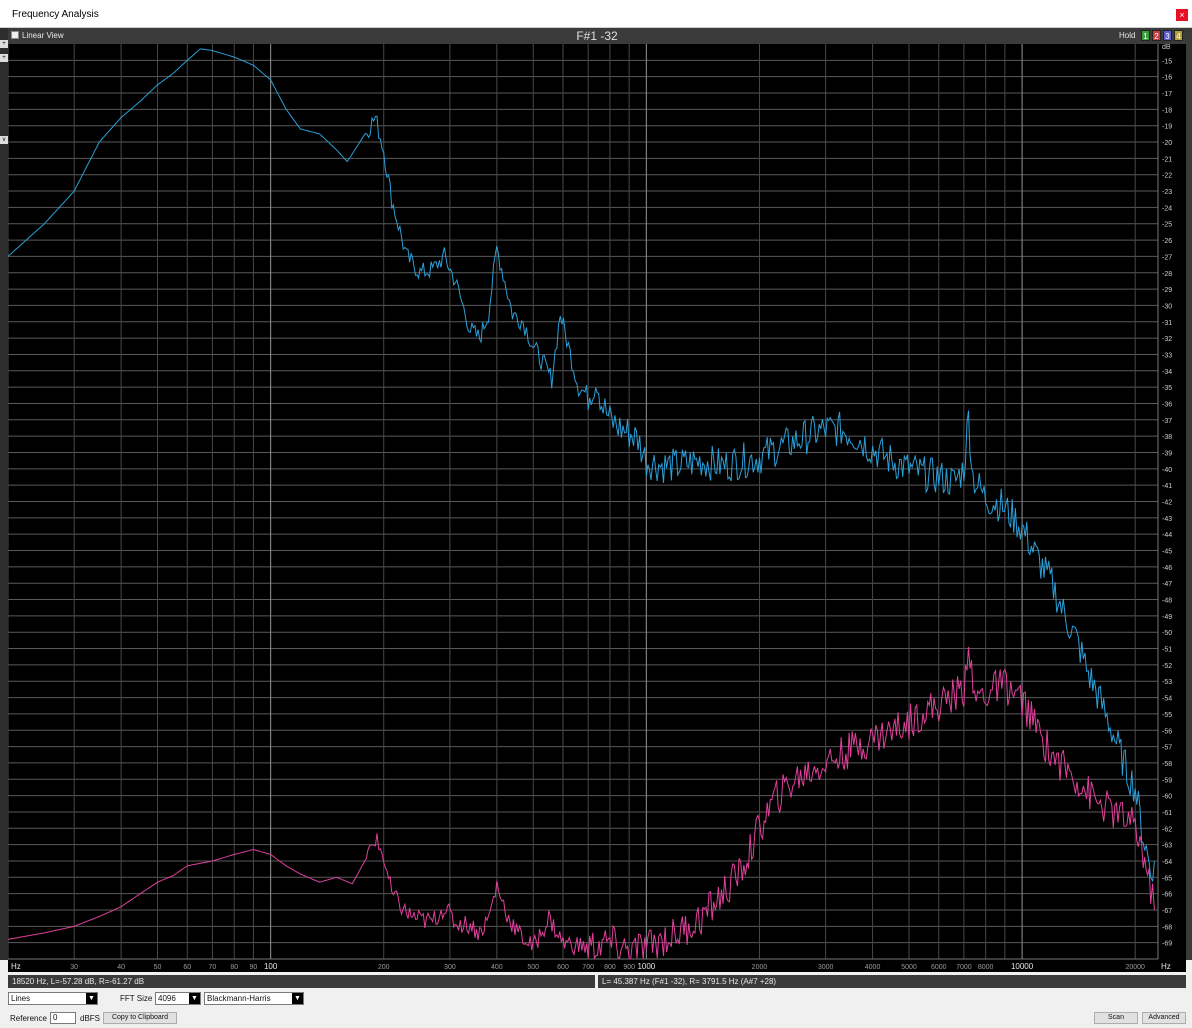 The height and width of the screenshot is (1028, 1192). I want to click on y-tick-label: -30, so click(1167, 306).